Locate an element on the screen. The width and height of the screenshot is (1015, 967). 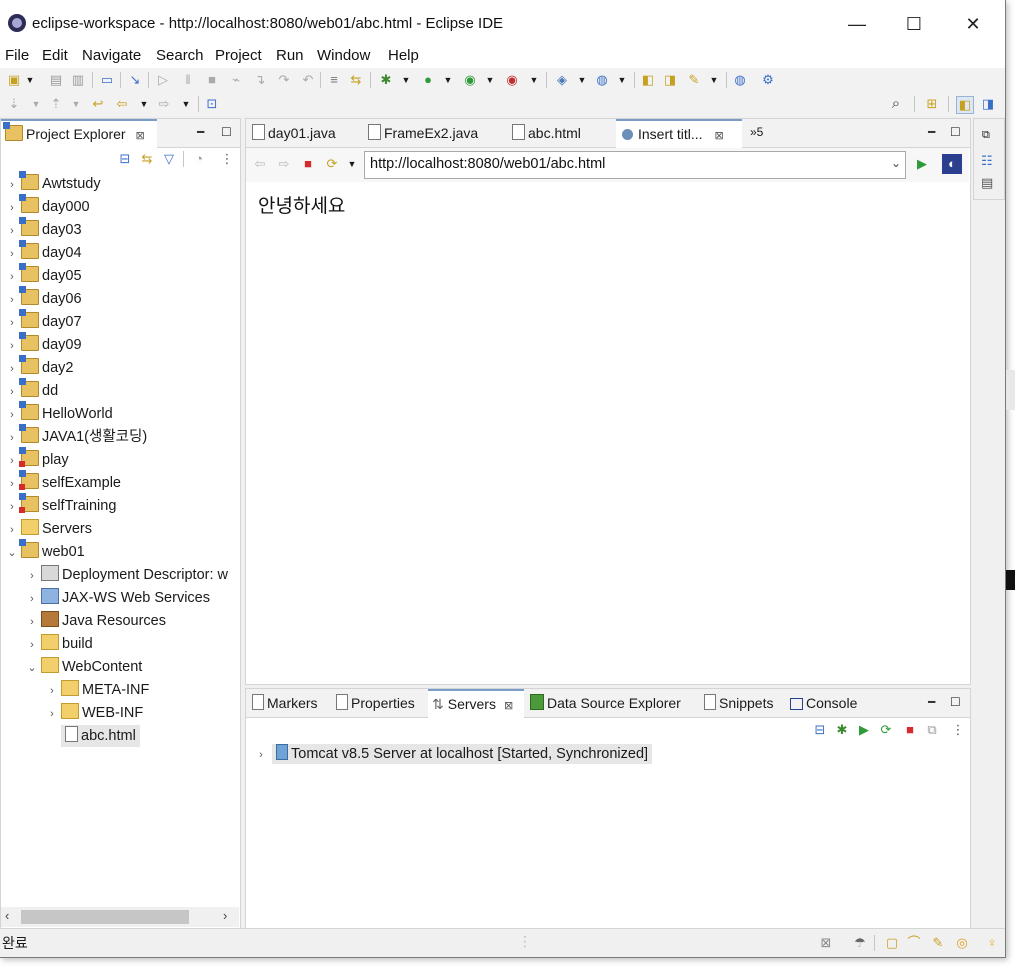
tree-item-jax-ws: › JAX-WS Web Services is located at coordinates (117, 598).